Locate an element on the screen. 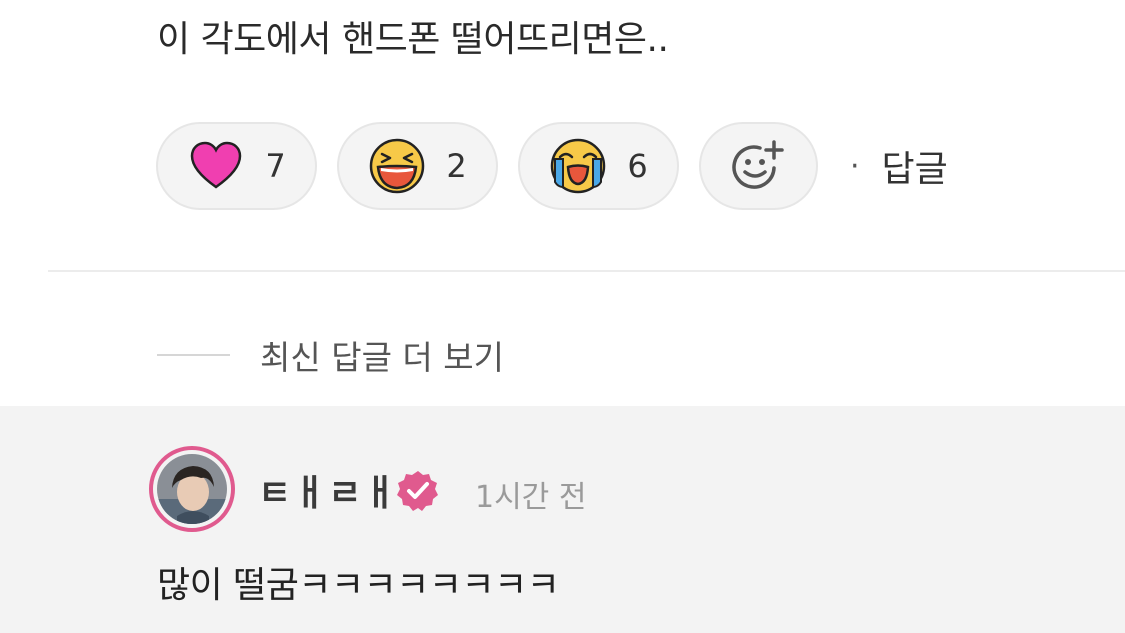 The image size is (1125, 633). reply-button: 답글 is located at coordinates (915, 166).